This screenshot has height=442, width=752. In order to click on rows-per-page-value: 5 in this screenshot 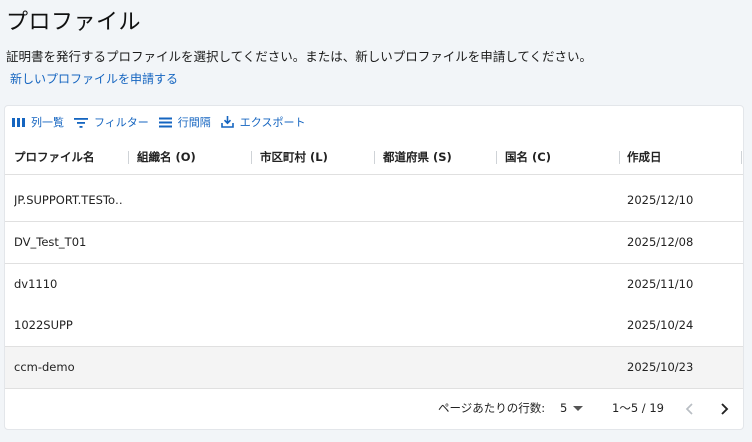, I will do `click(564, 408)`.